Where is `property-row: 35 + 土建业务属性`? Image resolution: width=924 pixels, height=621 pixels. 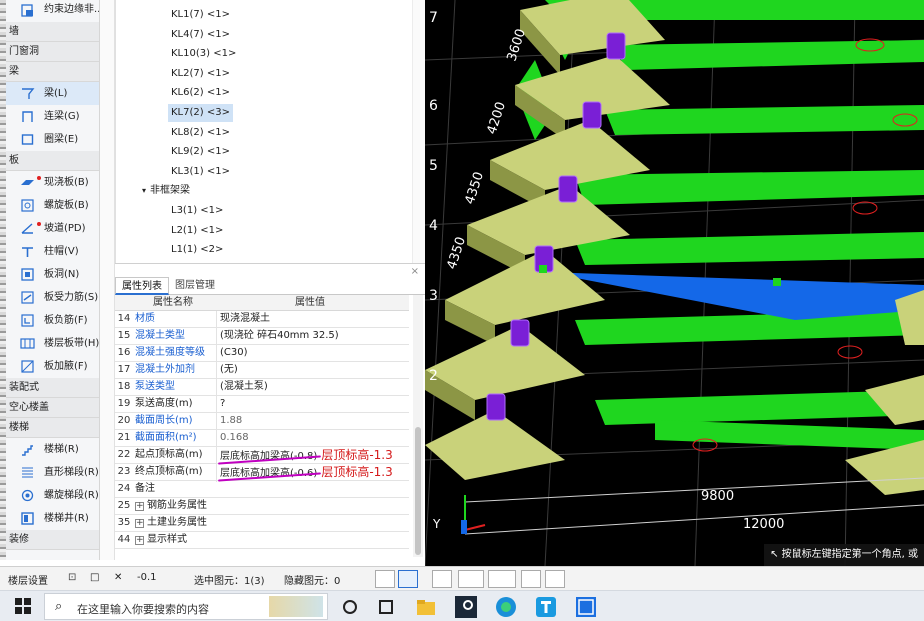
property-row: 35 + 土建业务属性 is located at coordinates (262, 523).